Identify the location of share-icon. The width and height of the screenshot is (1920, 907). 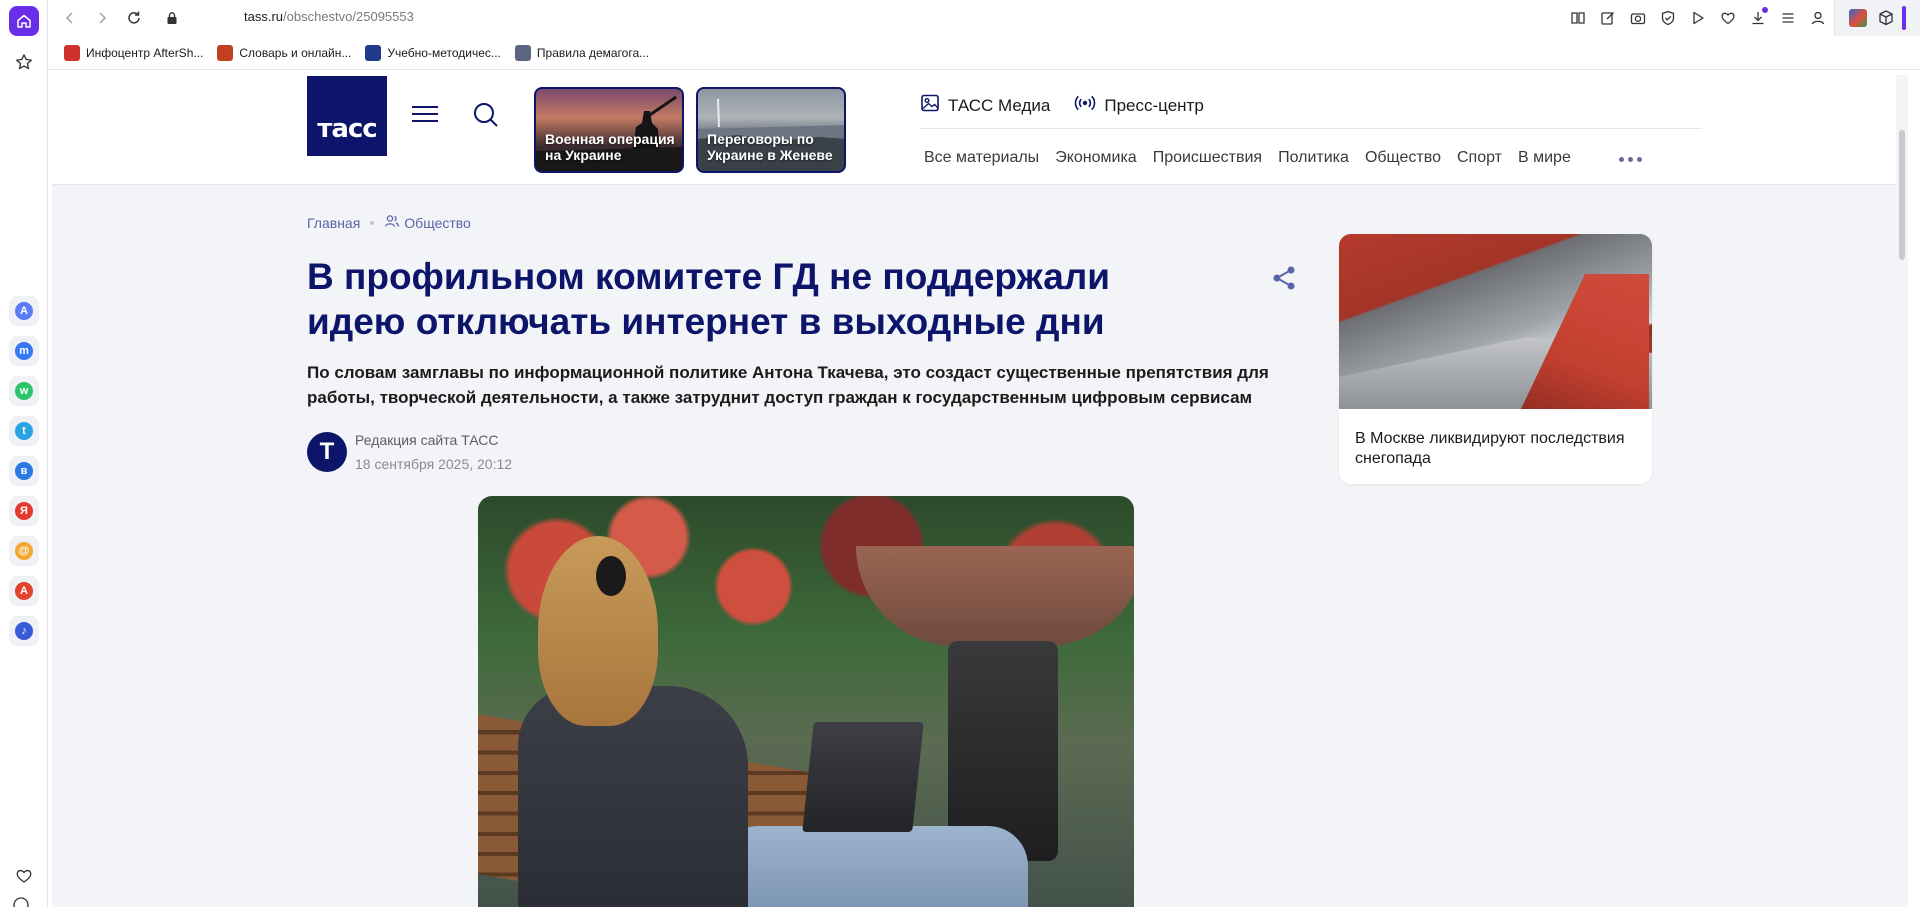
(1284, 278).